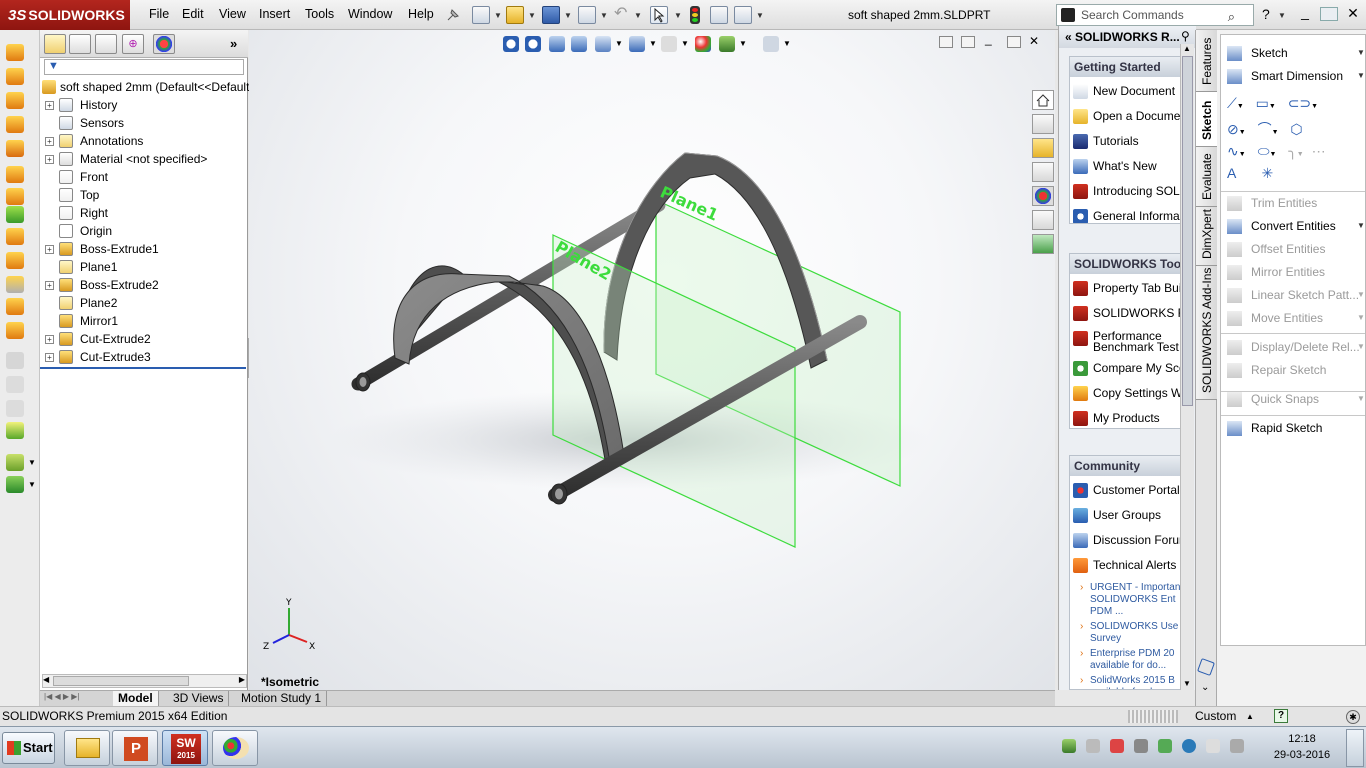  Describe the element at coordinates (319, 14) in the screenshot. I see `menu-tools: Tools` at that location.